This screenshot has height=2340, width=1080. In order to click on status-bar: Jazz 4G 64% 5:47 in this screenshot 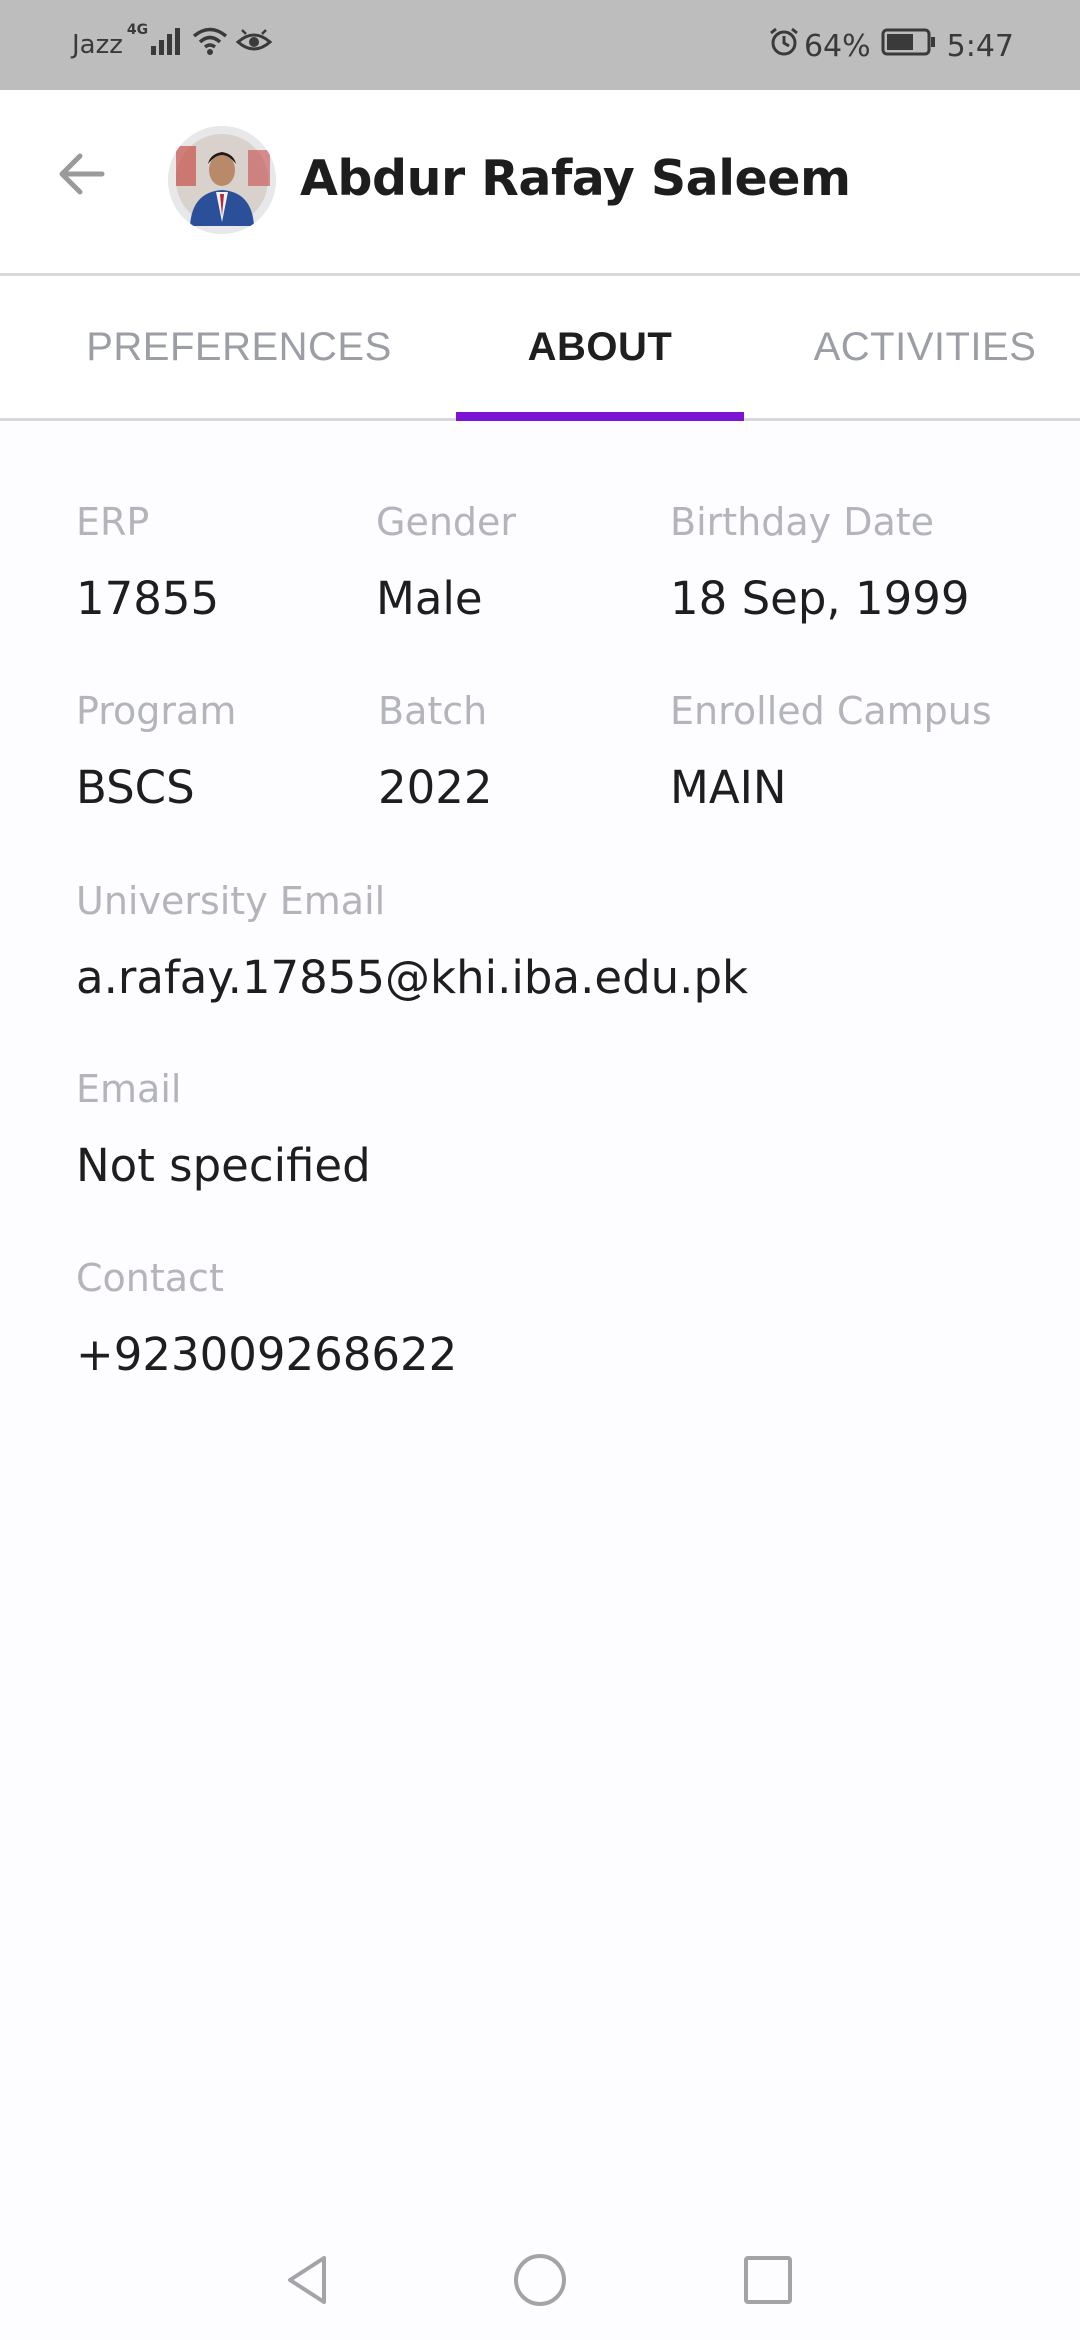, I will do `click(540, 45)`.